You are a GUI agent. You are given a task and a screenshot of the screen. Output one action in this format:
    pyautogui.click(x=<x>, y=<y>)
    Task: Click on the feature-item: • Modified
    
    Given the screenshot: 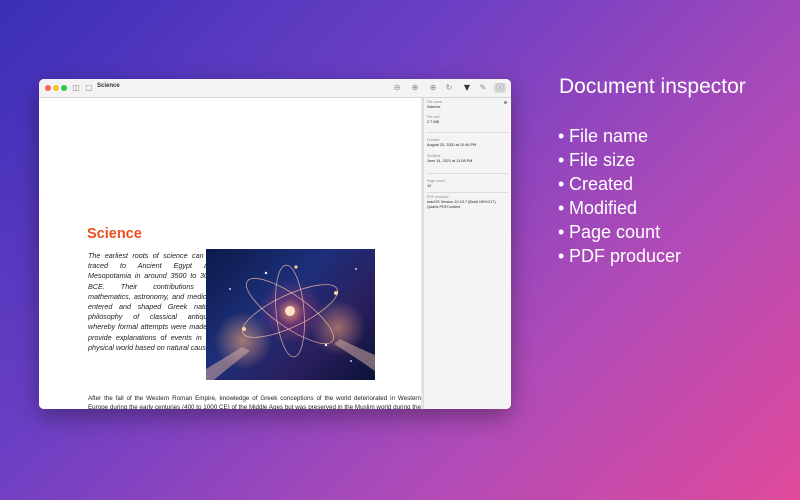 What is the action you would take?
    pyautogui.click(x=619, y=208)
    